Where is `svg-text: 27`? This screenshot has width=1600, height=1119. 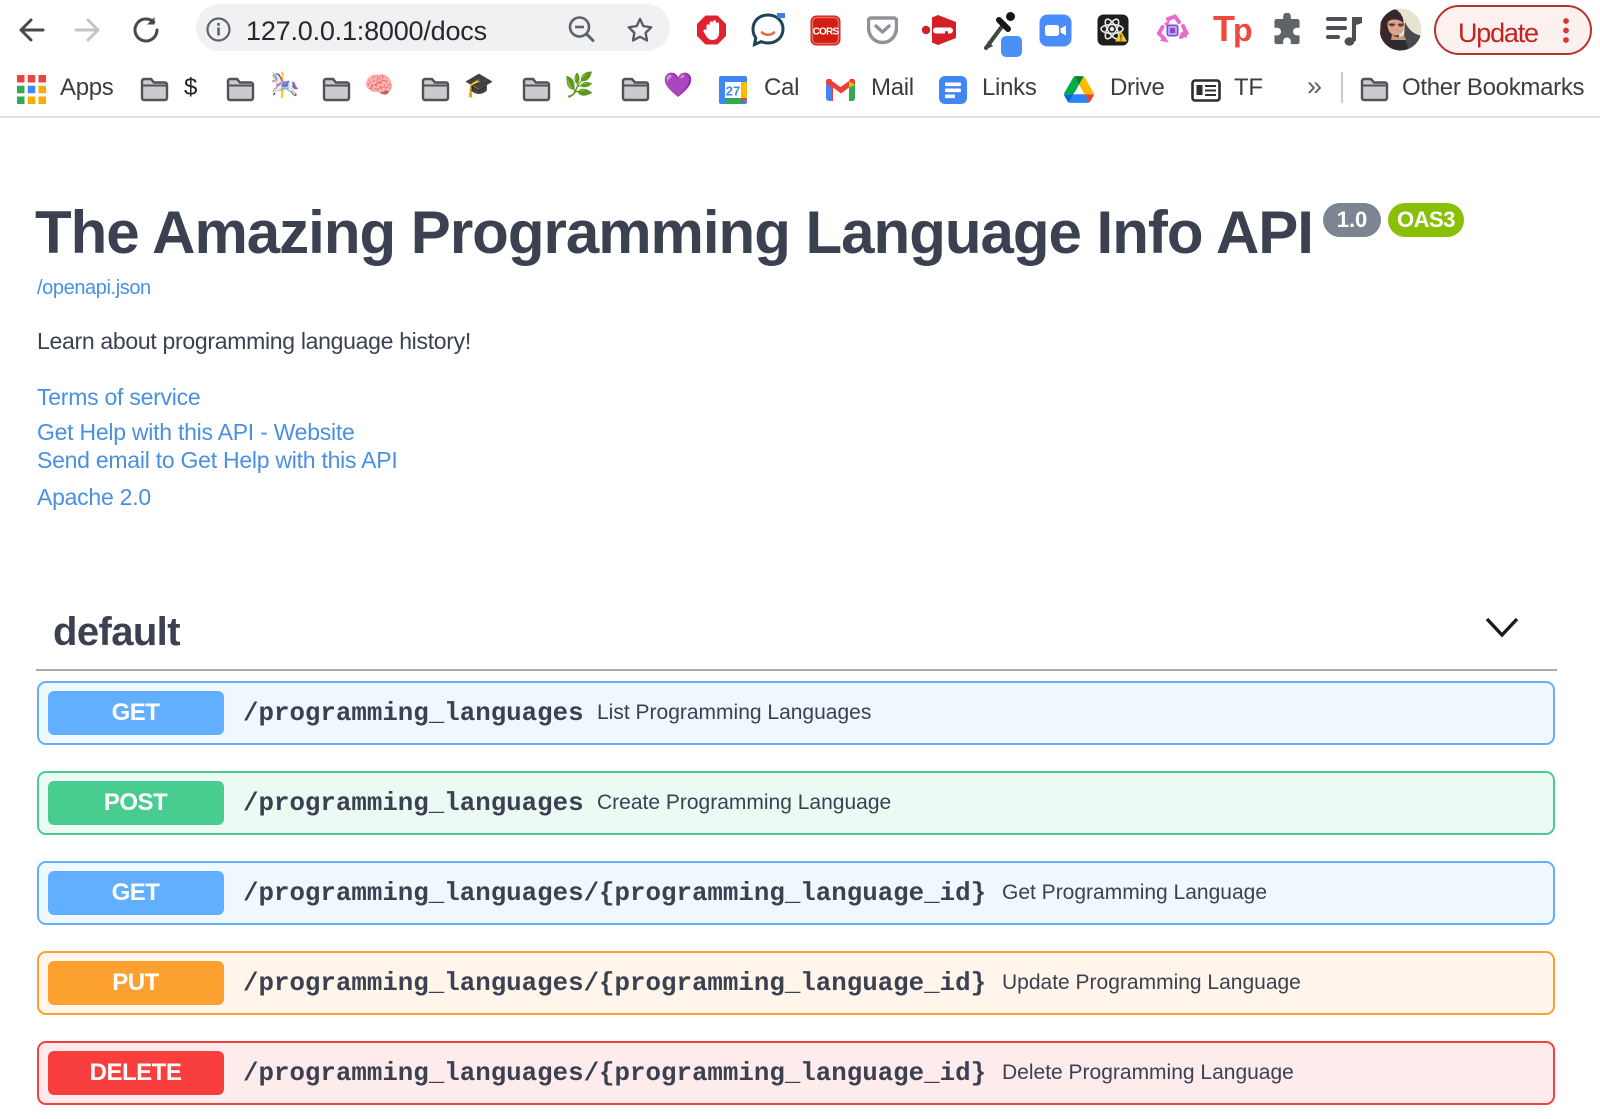 svg-text: 27 is located at coordinates (733, 91).